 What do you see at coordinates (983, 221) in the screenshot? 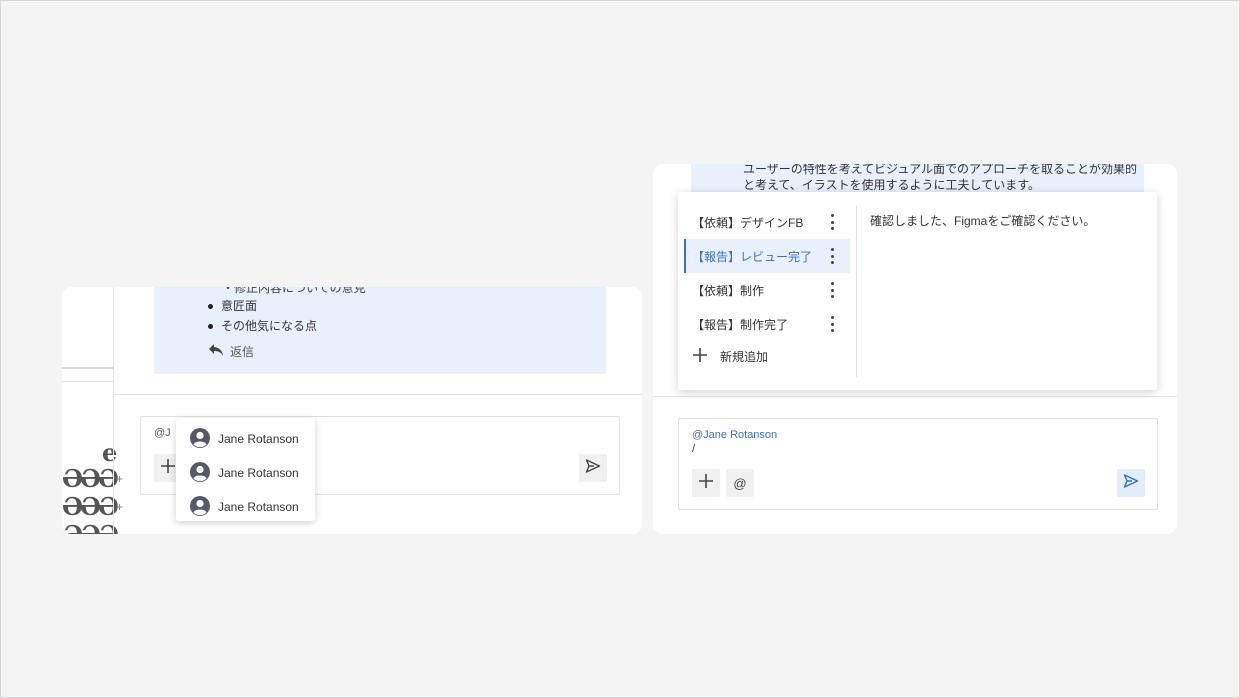
I see `template-preview: 確認しました、Figmaをご確認ください。` at bounding box center [983, 221].